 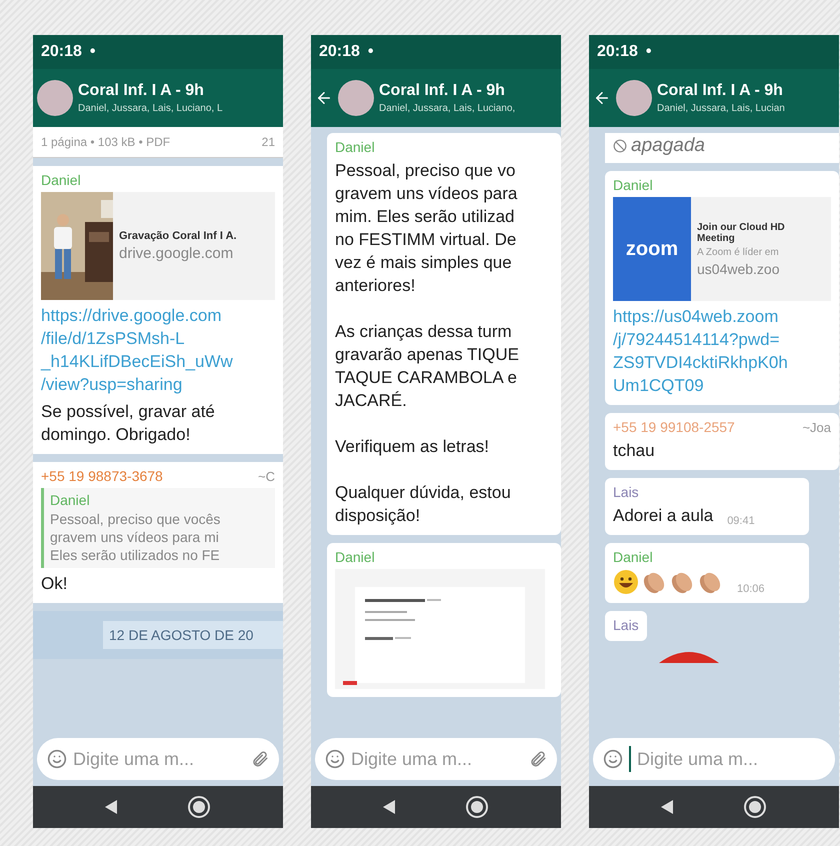 I want to click on member-list: Daniel, Jussara, Lais, Luciano, L, so click(x=150, y=108).